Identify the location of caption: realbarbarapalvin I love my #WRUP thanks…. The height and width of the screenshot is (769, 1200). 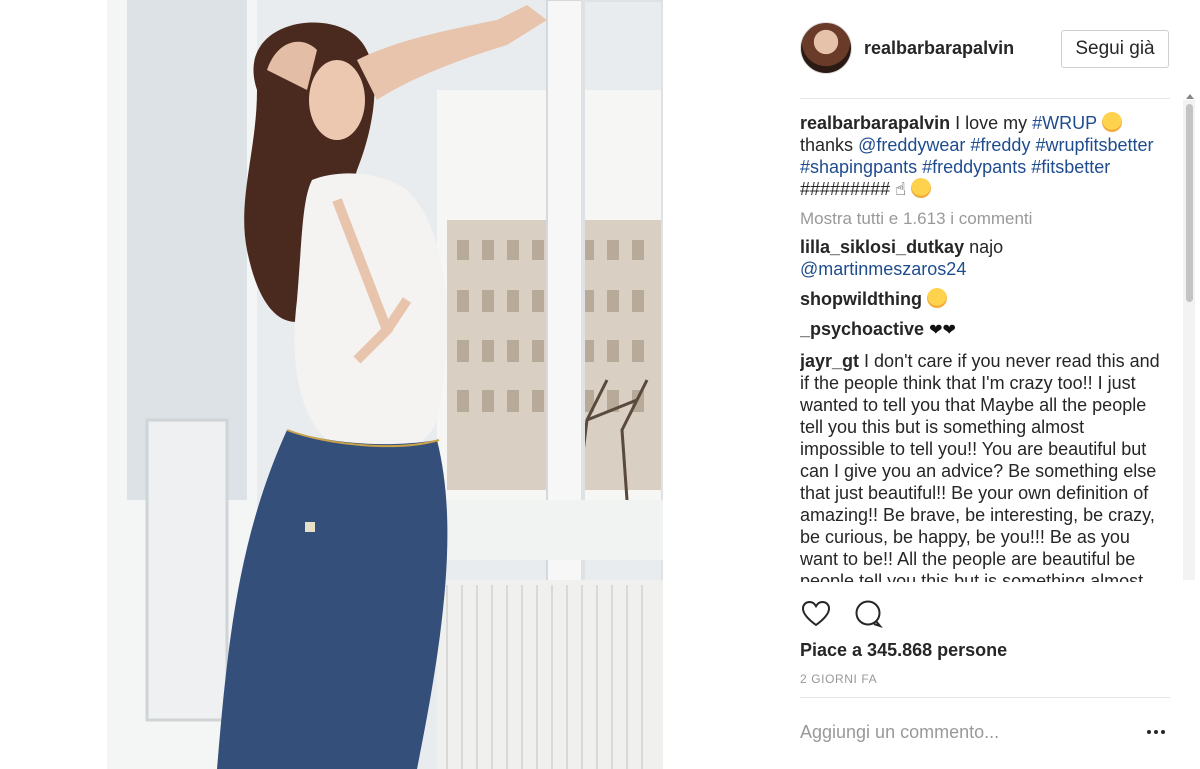
(985, 156).